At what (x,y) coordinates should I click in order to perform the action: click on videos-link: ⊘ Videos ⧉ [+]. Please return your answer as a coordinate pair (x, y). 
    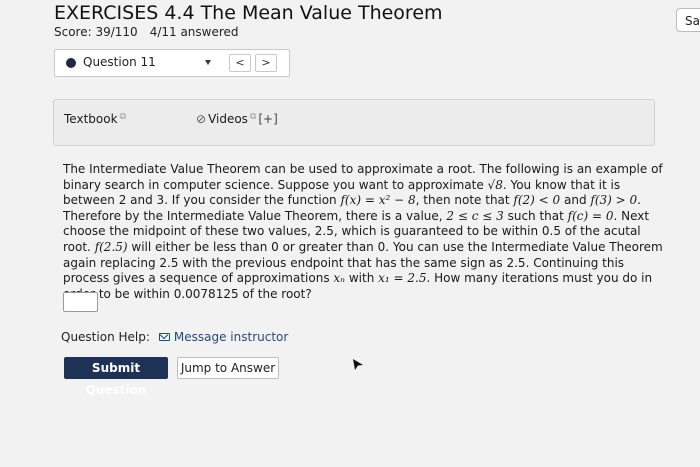
    Looking at the image, I should click on (237, 119).